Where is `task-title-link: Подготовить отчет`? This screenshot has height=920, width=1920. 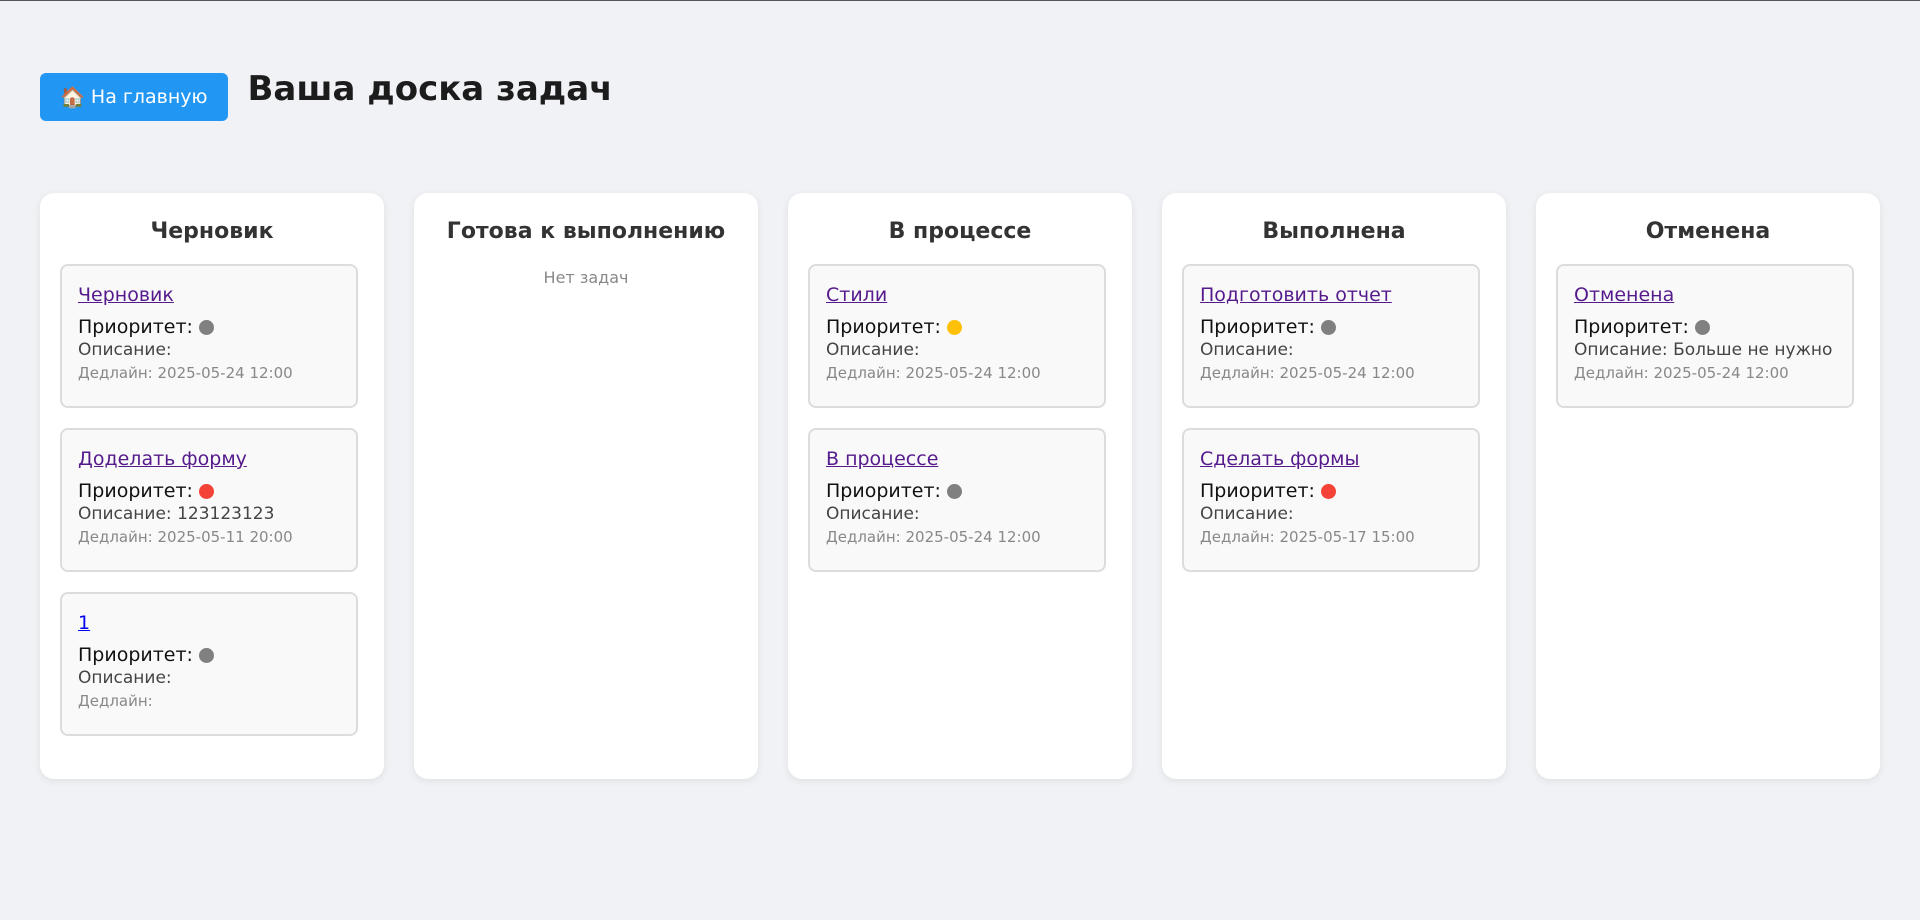 task-title-link: Подготовить отчет is located at coordinates (1296, 295).